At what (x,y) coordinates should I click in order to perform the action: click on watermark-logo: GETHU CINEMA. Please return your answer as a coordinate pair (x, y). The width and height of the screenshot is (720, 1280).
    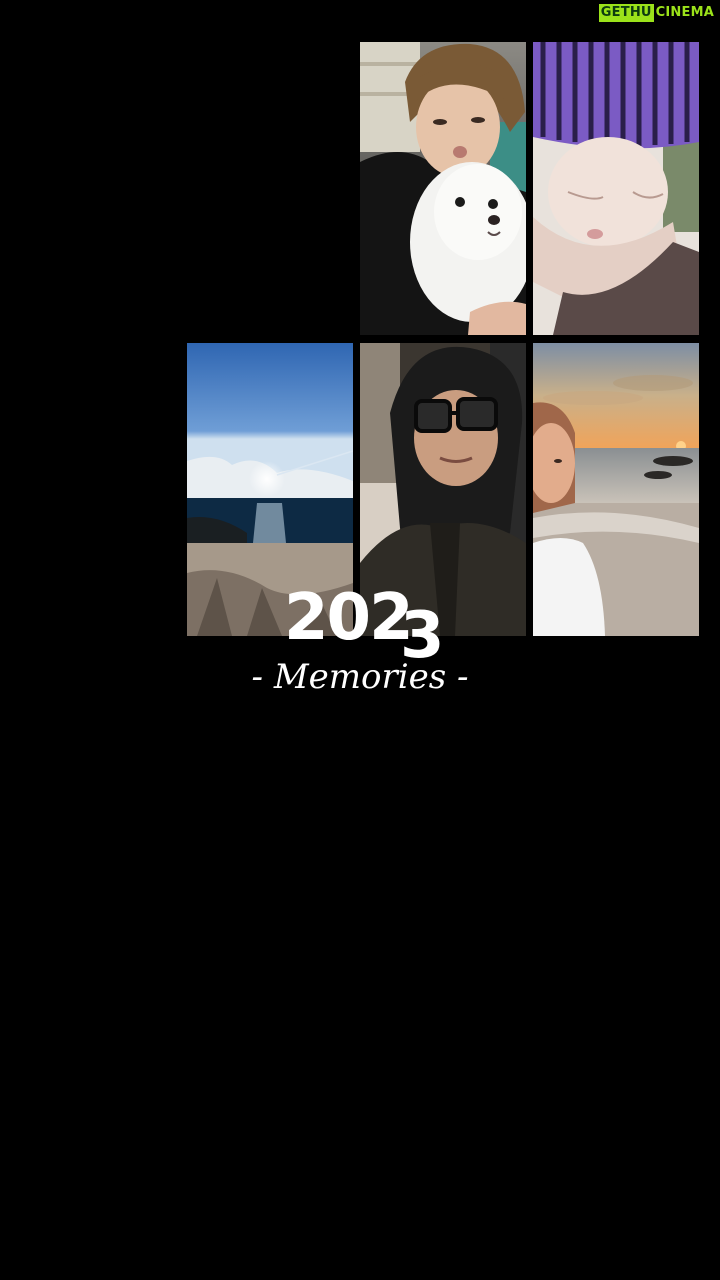
    Looking at the image, I should click on (657, 13).